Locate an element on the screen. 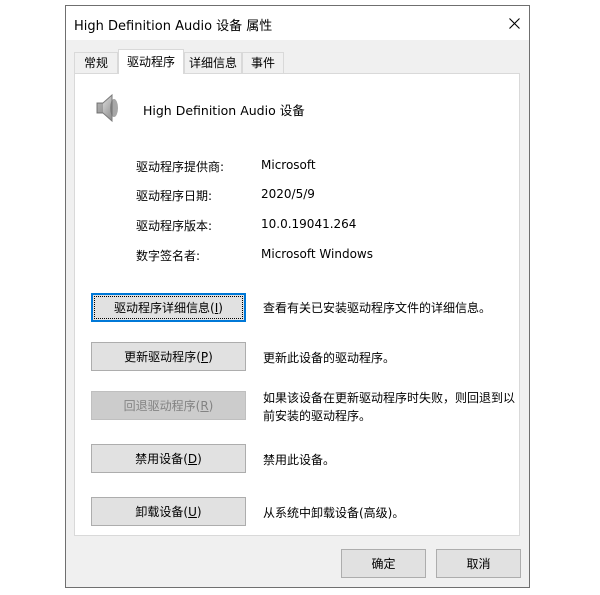 This screenshot has width=600, height=595. disable-device-label: 禁用设备 is located at coordinates (159, 459).